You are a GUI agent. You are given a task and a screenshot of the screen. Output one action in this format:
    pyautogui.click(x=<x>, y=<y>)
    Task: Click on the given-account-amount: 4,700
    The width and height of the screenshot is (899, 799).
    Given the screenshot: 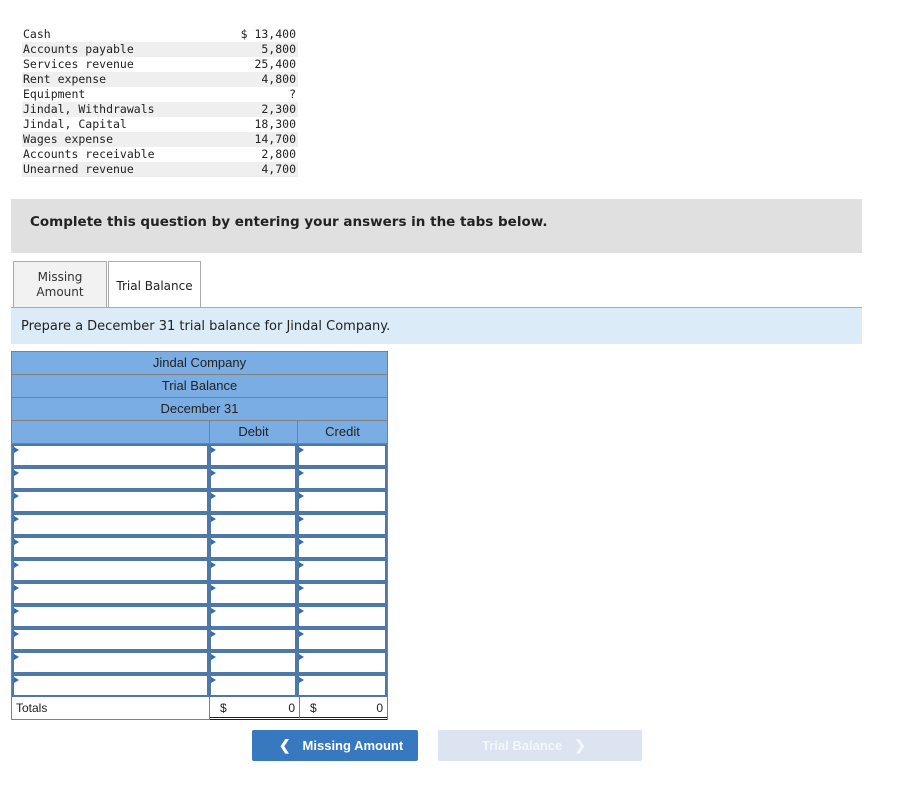 What is the action you would take?
    pyautogui.click(x=278, y=169)
    